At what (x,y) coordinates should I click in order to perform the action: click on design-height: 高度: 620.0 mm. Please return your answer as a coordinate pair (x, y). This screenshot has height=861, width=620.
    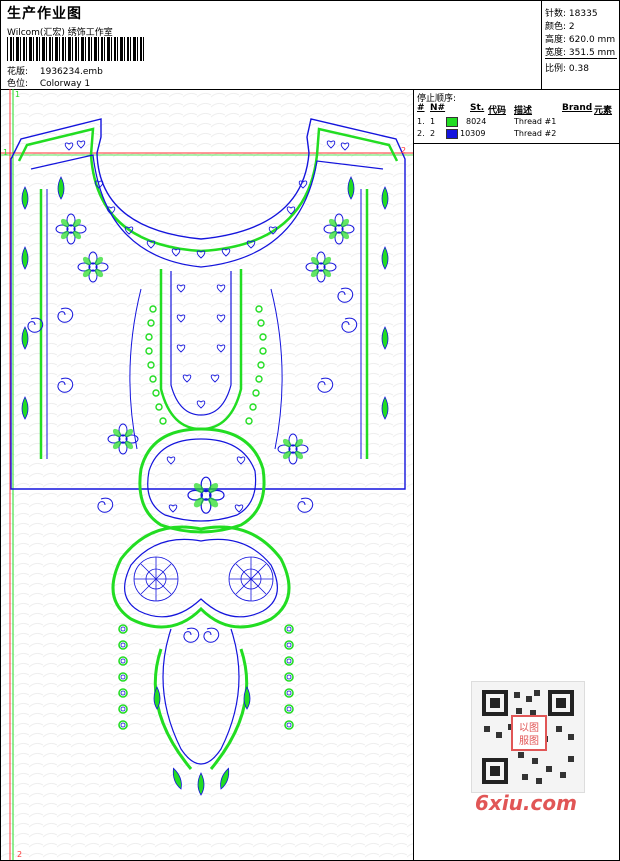
    Looking at the image, I should click on (580, 38).